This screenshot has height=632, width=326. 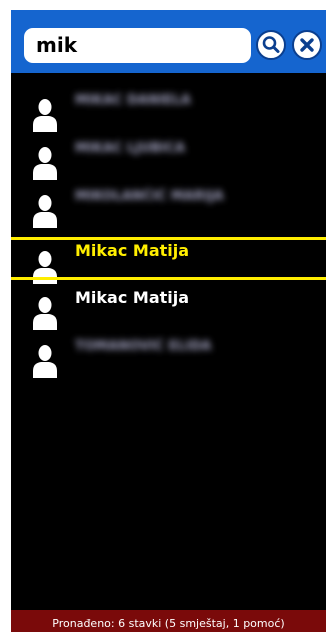 I want to click on clear-button, so click(x=307, y=45).